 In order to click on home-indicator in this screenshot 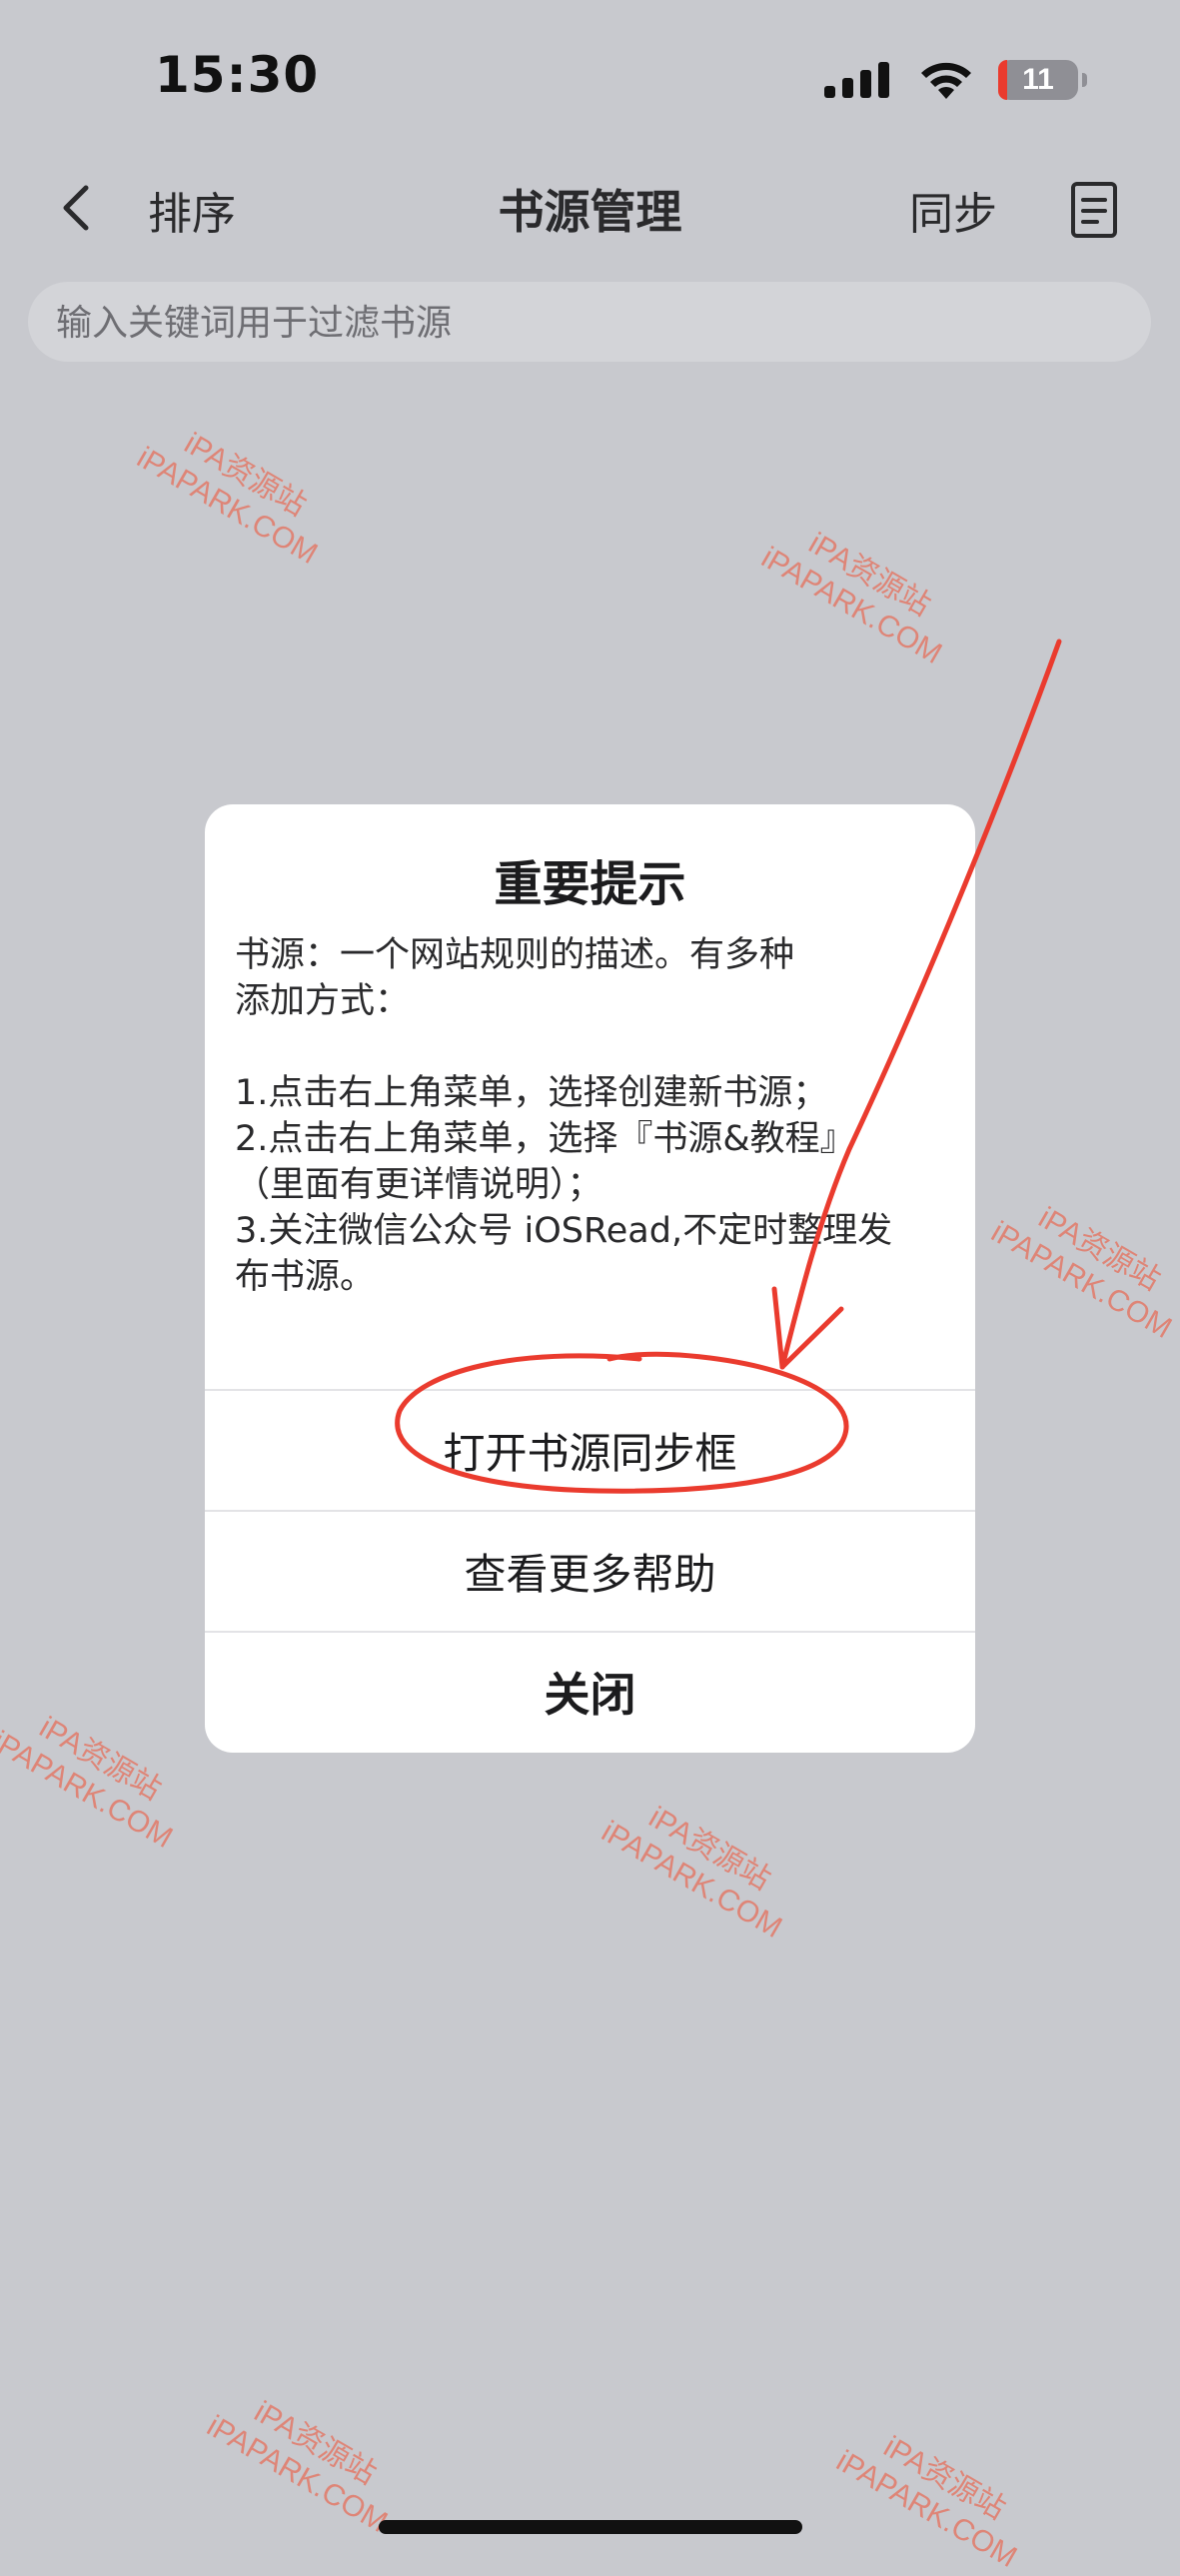, I will do `click(590, 2527)`.